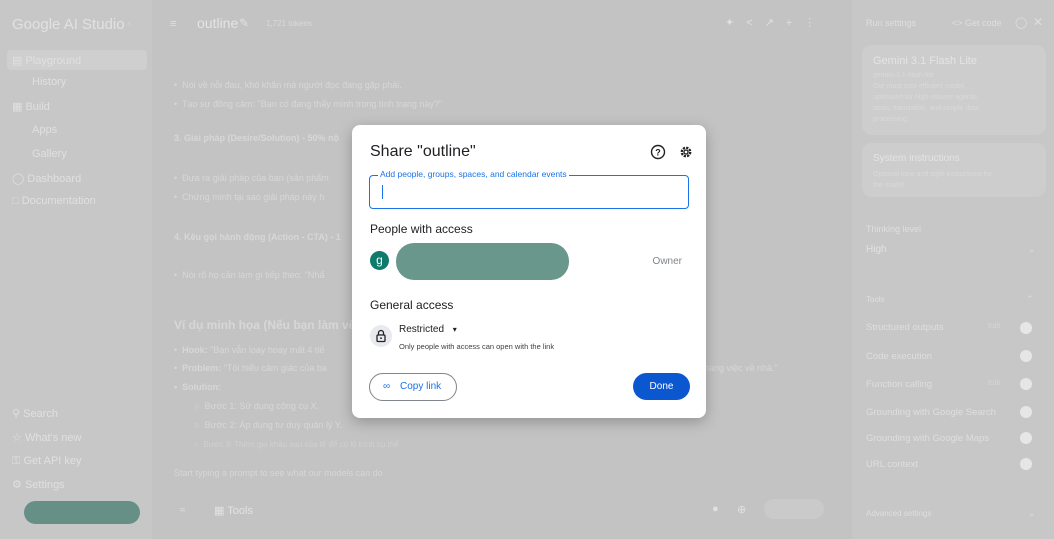  What do you see at coordinates (686, 152) in the screenshot?
I see `gear-icon` at bounding box center [686, 152].